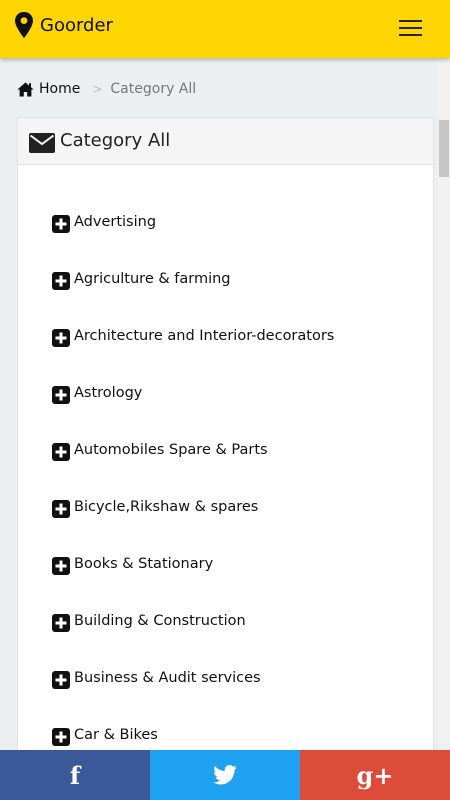 This screenshot has height=800, width=450. Describe the element at coordinates (204, 336) in the screenshot. I see `category-label: Architecture and Interior-decorators` at that location.